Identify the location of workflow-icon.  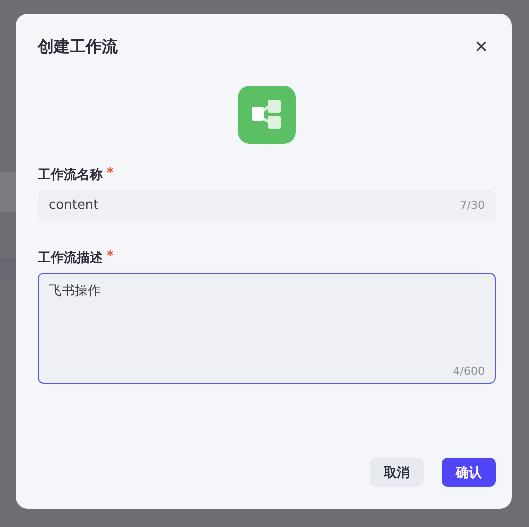
(267, 115).